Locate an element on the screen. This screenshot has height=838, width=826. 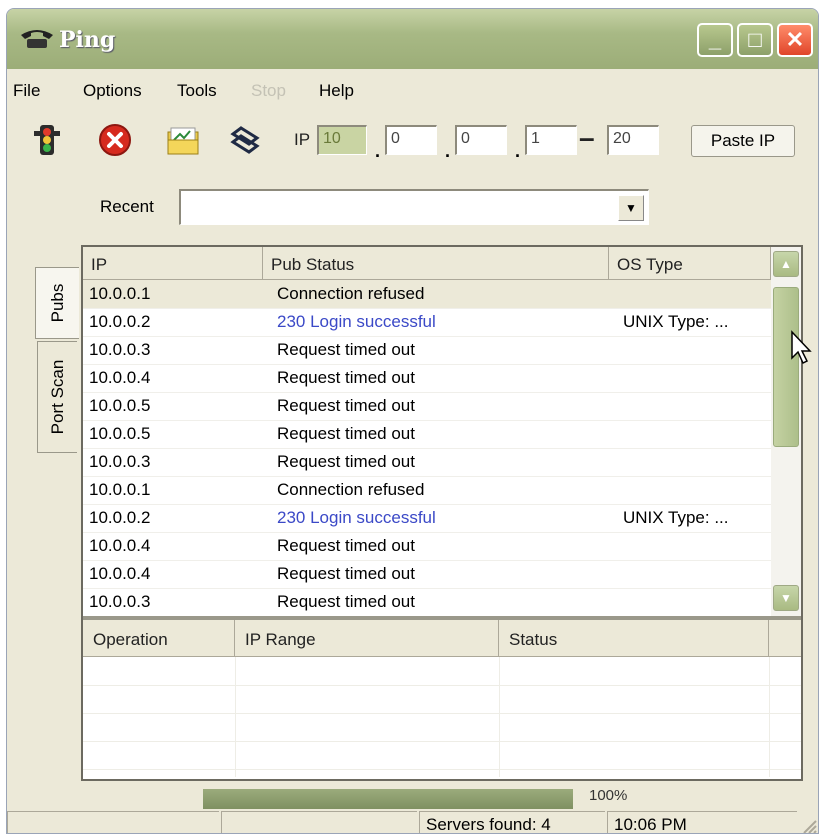
recent-combobox: ▼ is located at coordinates (414, 207).